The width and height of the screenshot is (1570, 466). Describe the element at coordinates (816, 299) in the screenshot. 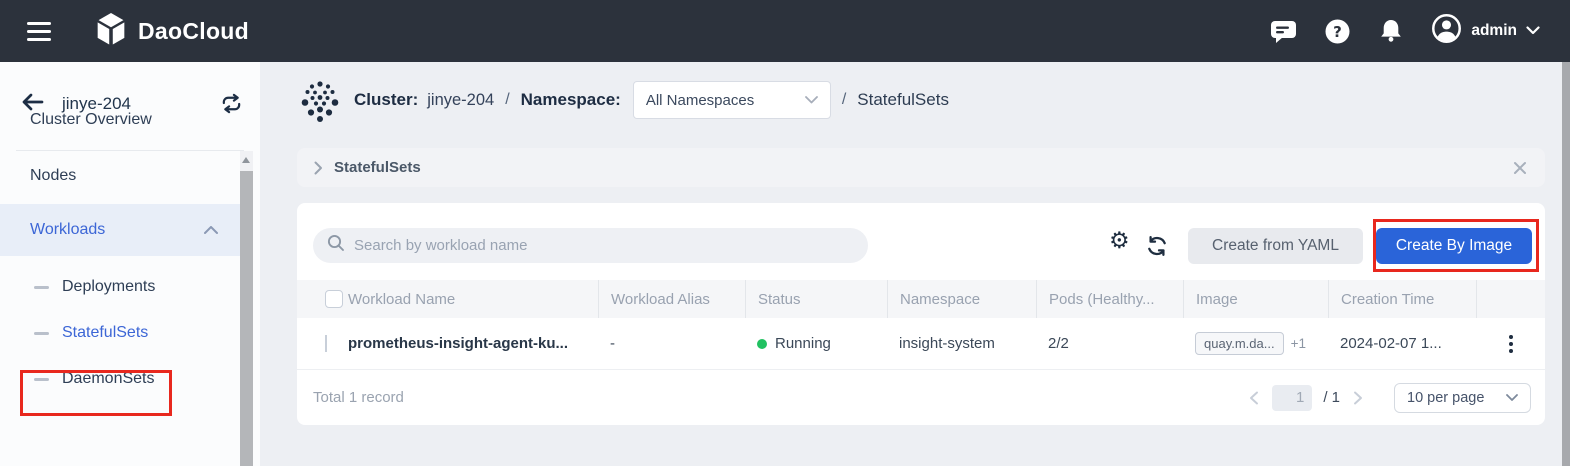

I see `column-status: Status` at that location.